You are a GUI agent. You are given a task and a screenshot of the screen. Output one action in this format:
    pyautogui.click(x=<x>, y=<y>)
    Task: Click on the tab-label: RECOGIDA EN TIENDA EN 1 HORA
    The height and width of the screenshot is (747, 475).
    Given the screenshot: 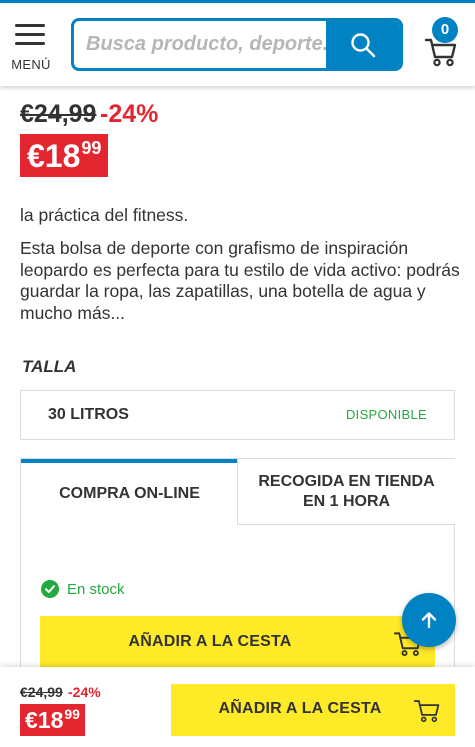 What is the action you would take?
    pyautogui.click(x=346, y=491)
    